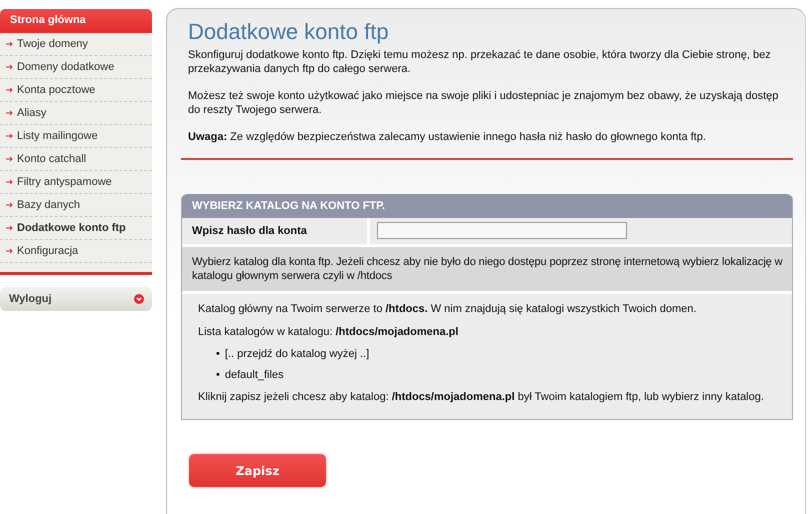 Image resolution: width=811 pixels, height=514 pixels. I want to click on password-field, so click(502, 230).